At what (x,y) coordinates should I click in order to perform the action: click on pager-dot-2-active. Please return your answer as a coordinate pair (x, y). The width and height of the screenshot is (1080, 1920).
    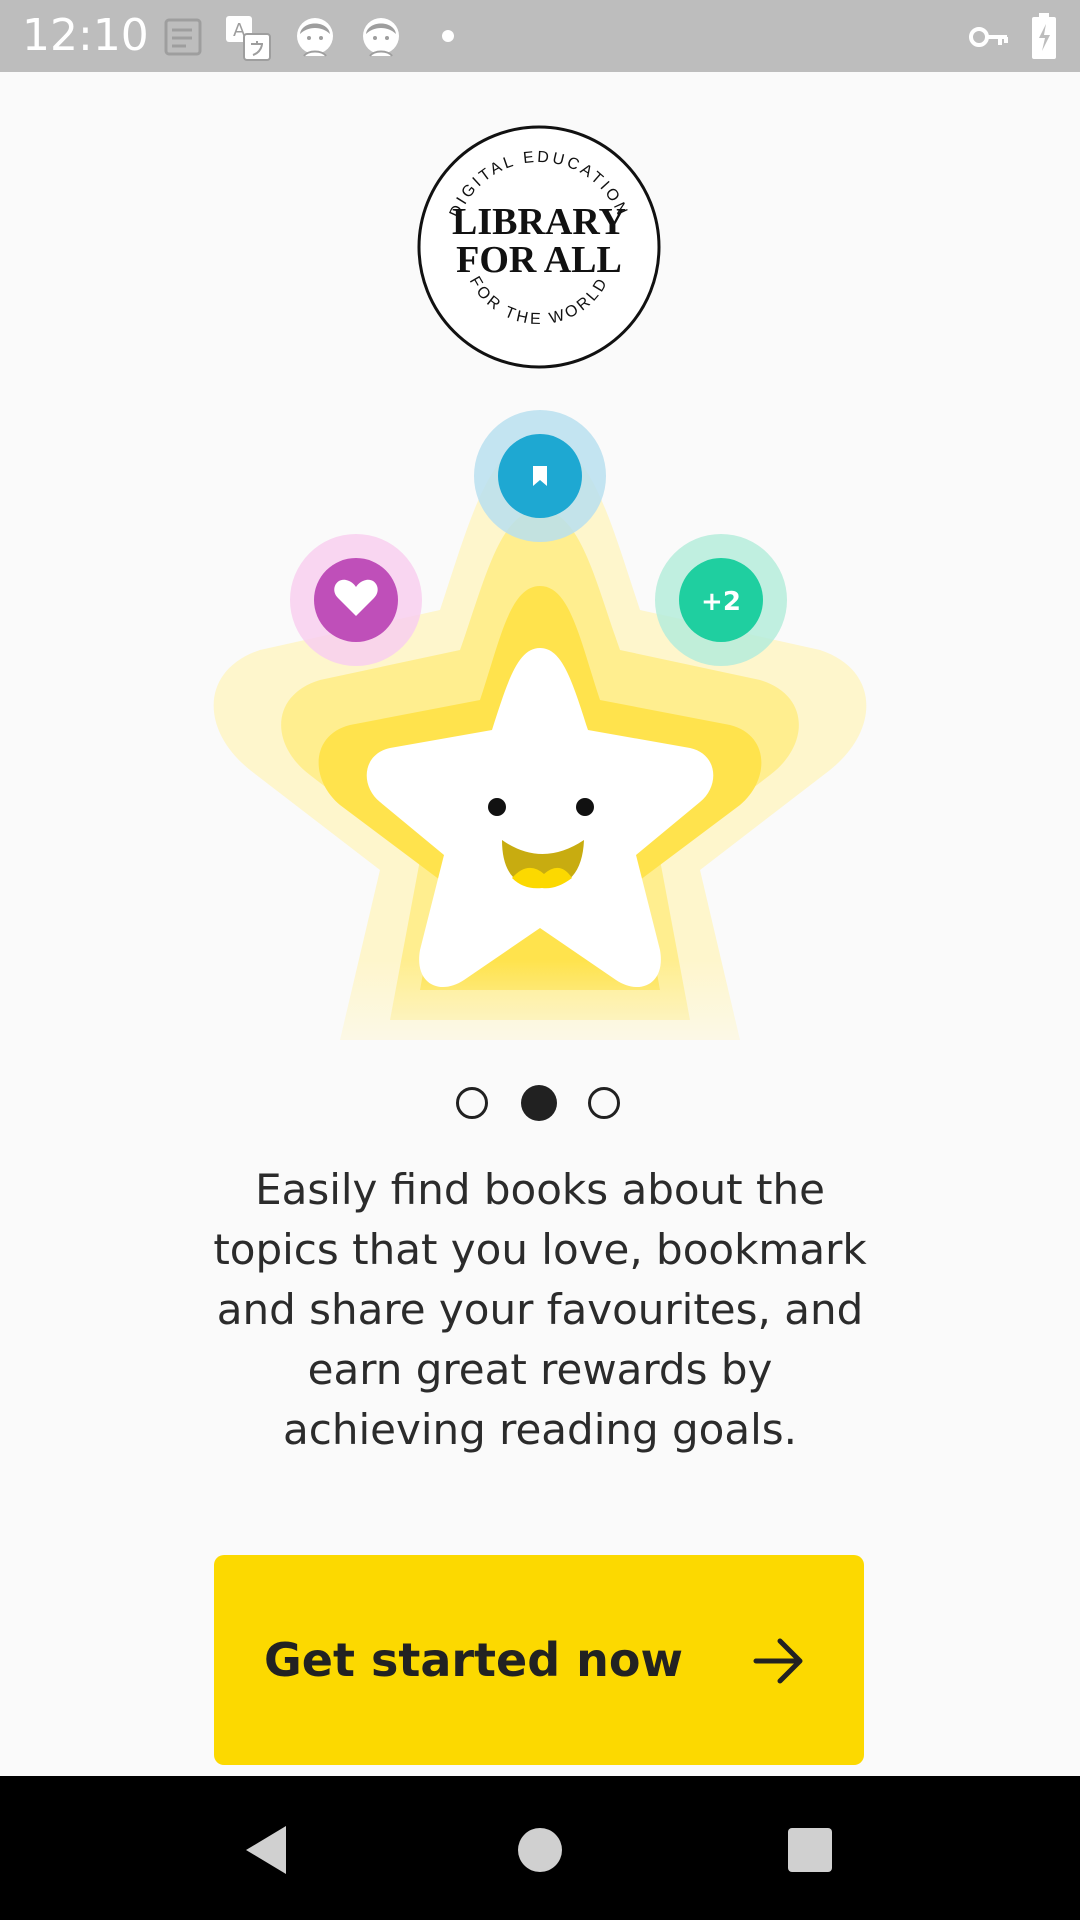
    Looking at the image, I should click on (539, 1103).